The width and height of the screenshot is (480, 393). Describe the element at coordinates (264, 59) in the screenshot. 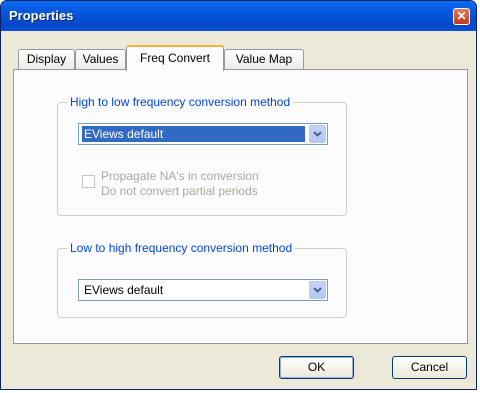

I see `tab-value-map: Value Map` at that location.